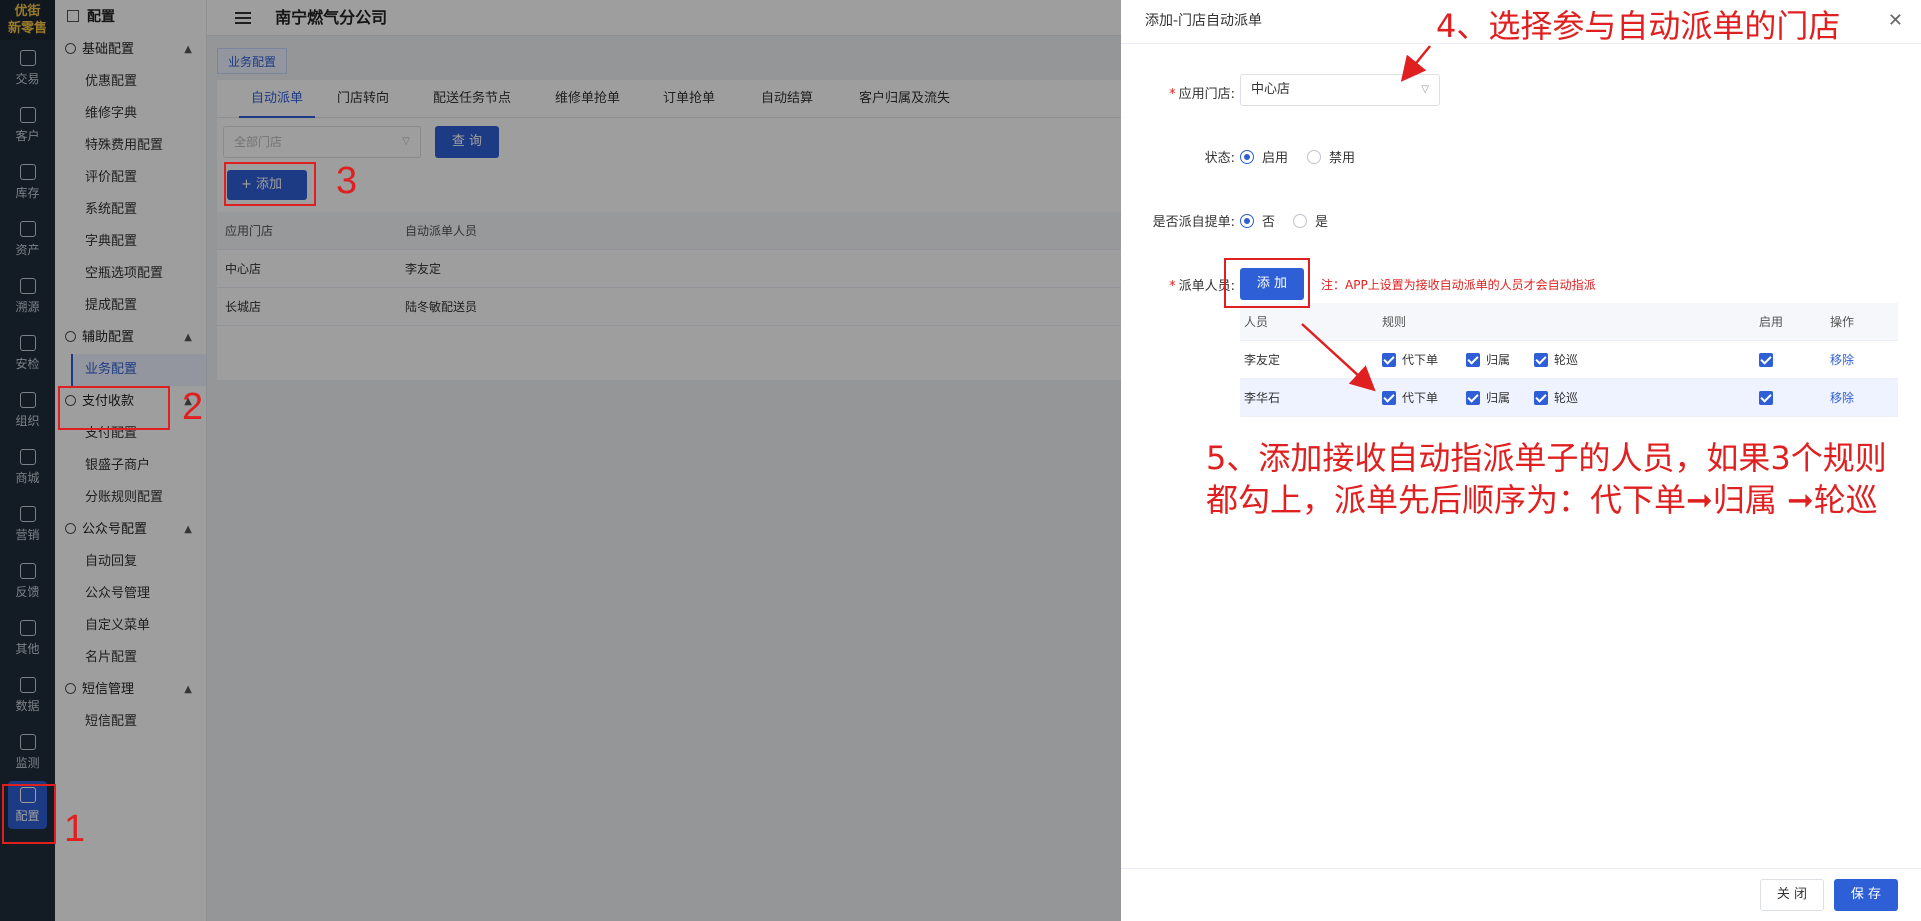 Image resolution: width=1921 pixels, height=921 pixels. I want to click on close-icon: ✕, so click(1895, 21).